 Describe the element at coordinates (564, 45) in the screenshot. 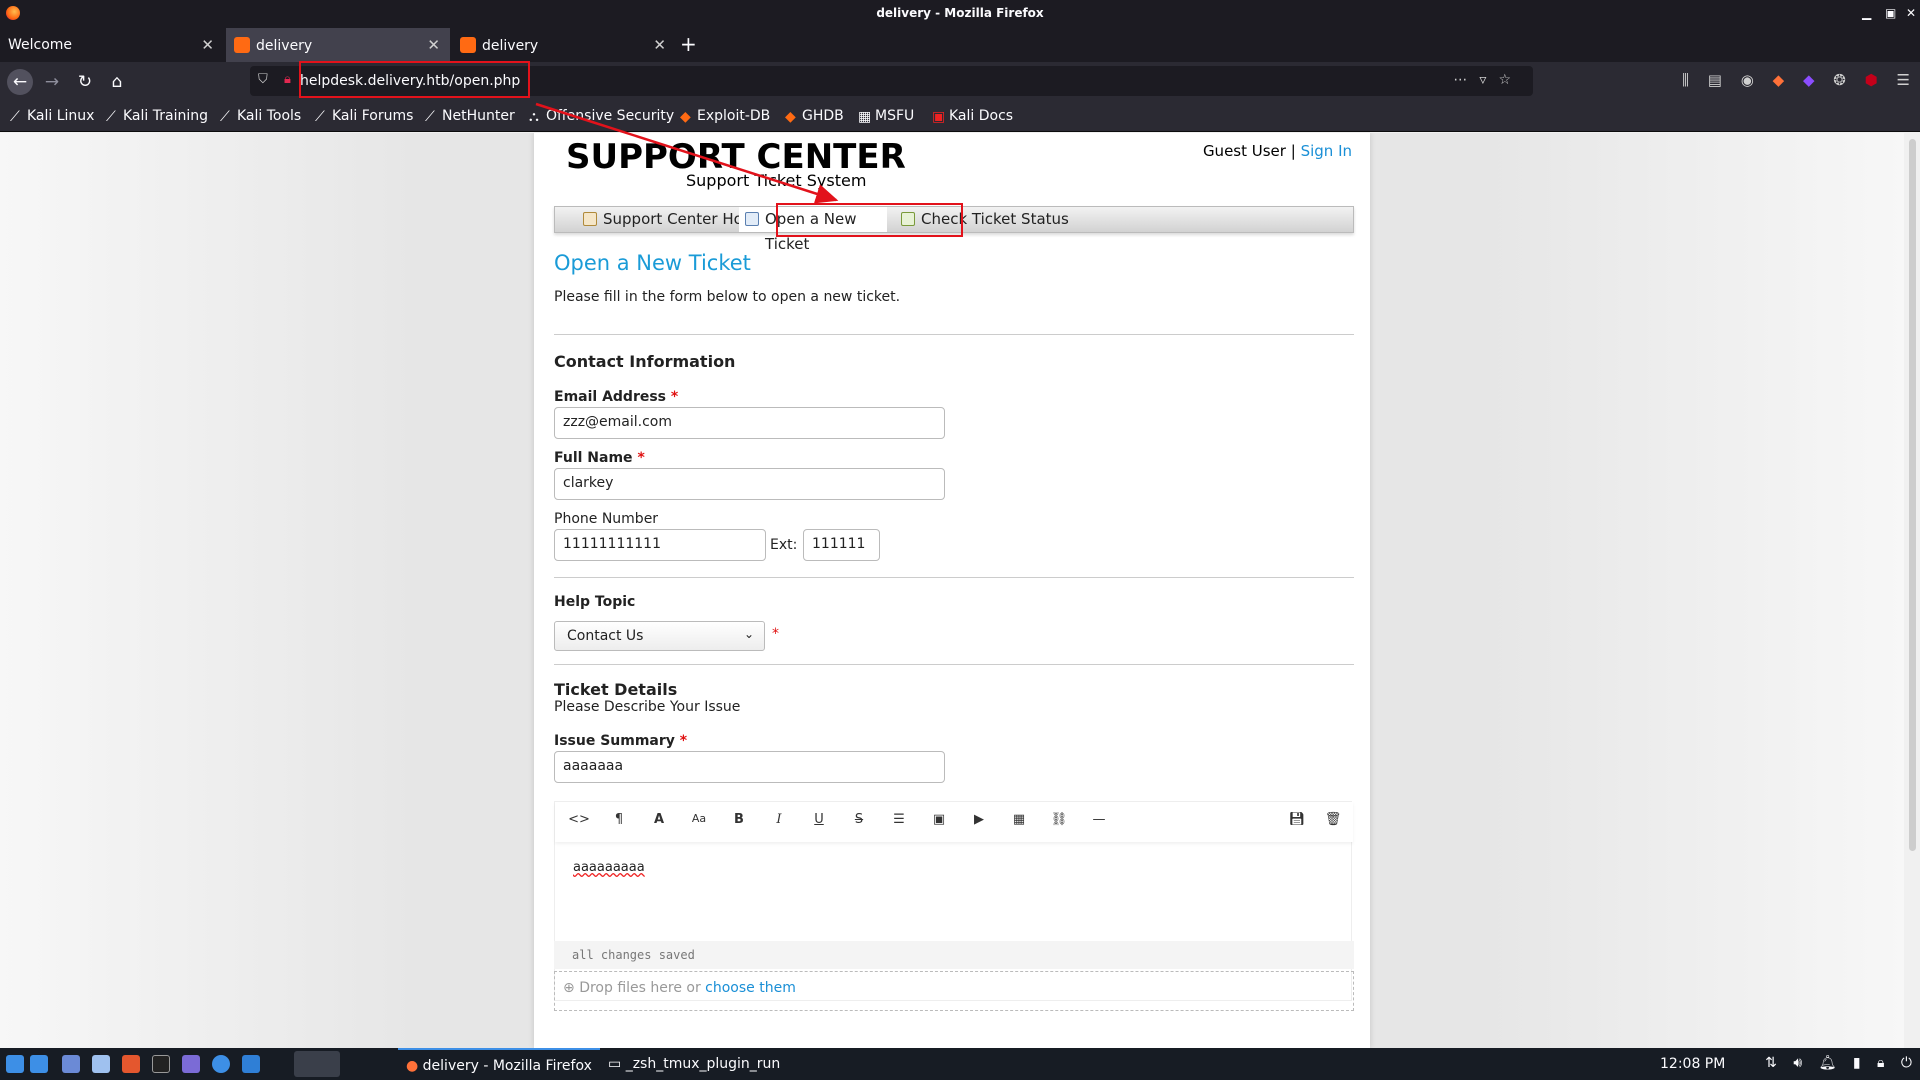

I see `tab-delivery: delivery ✕` at that location.